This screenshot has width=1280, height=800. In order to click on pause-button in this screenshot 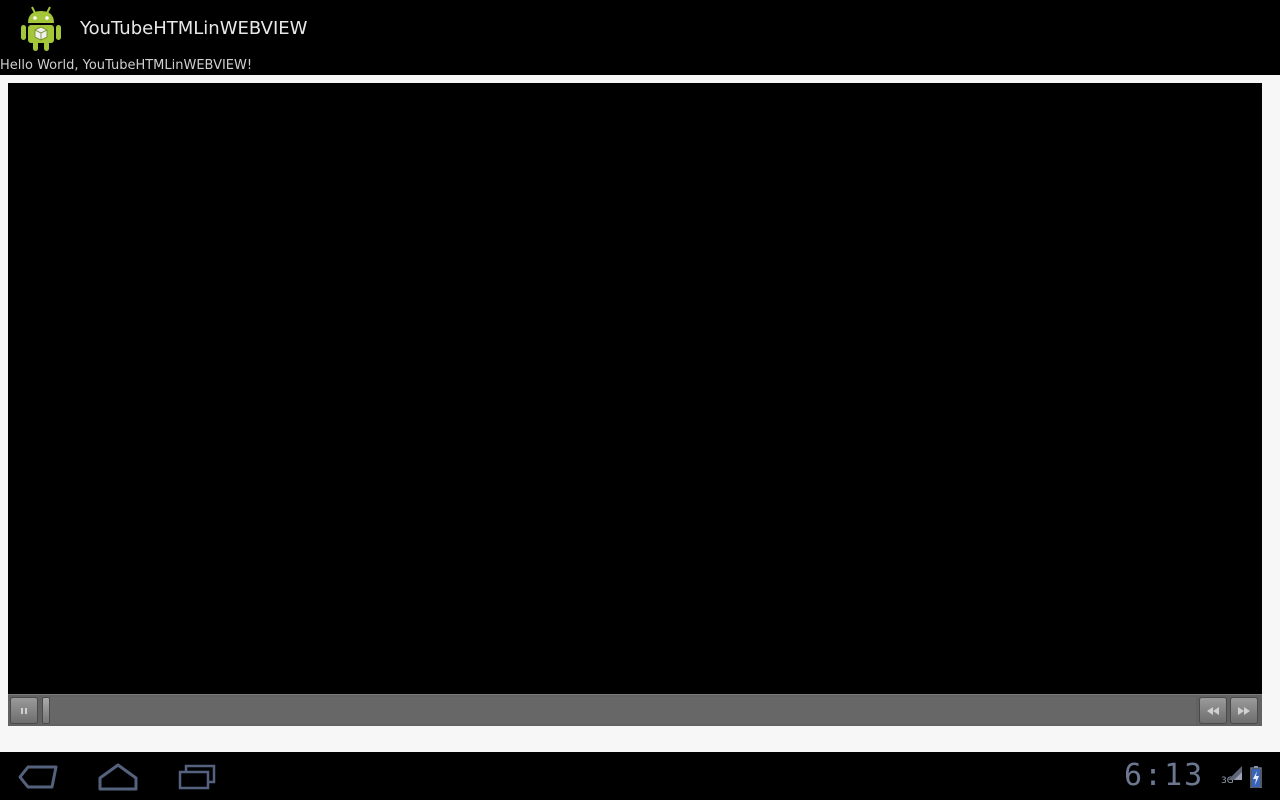, I will do `click(24, 710)`.